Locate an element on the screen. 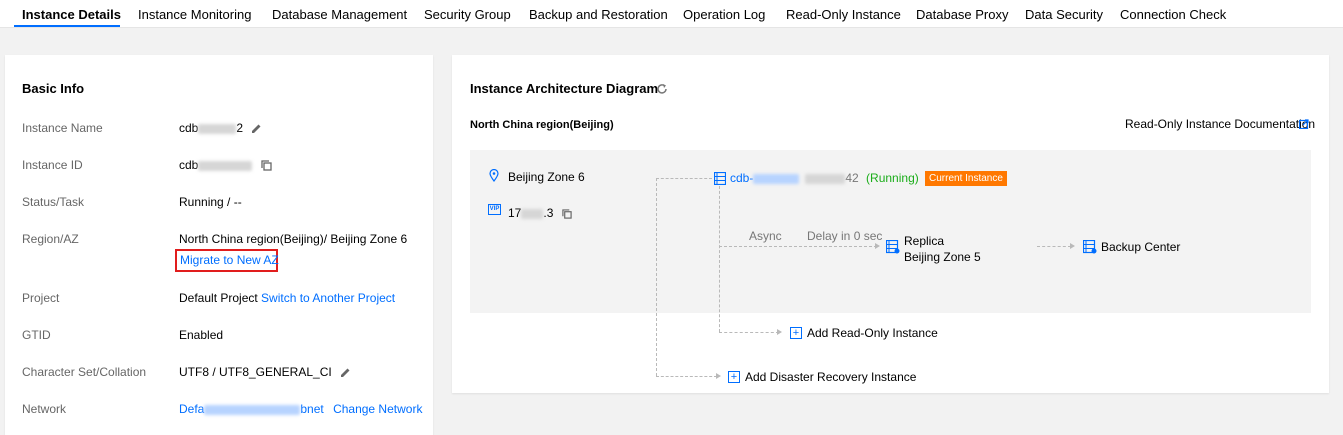 The height and width of the screenshot is (435, 1343). network-value: Defa bnet Change Network is located at coordinates (300, 409).